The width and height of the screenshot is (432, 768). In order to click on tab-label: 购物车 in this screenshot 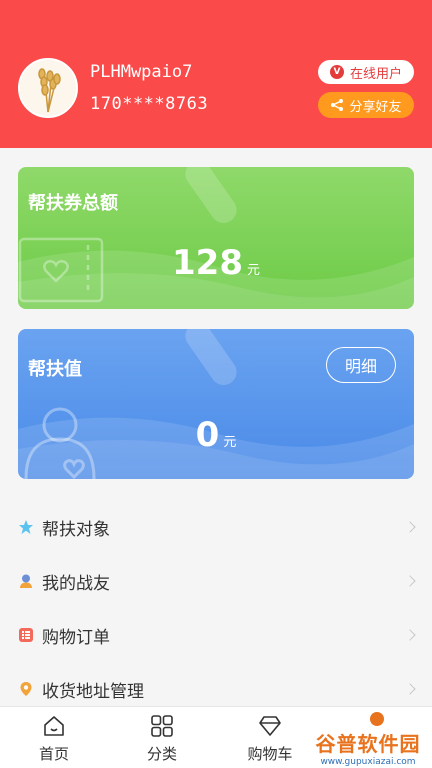, I will do `click(270, 754)`.